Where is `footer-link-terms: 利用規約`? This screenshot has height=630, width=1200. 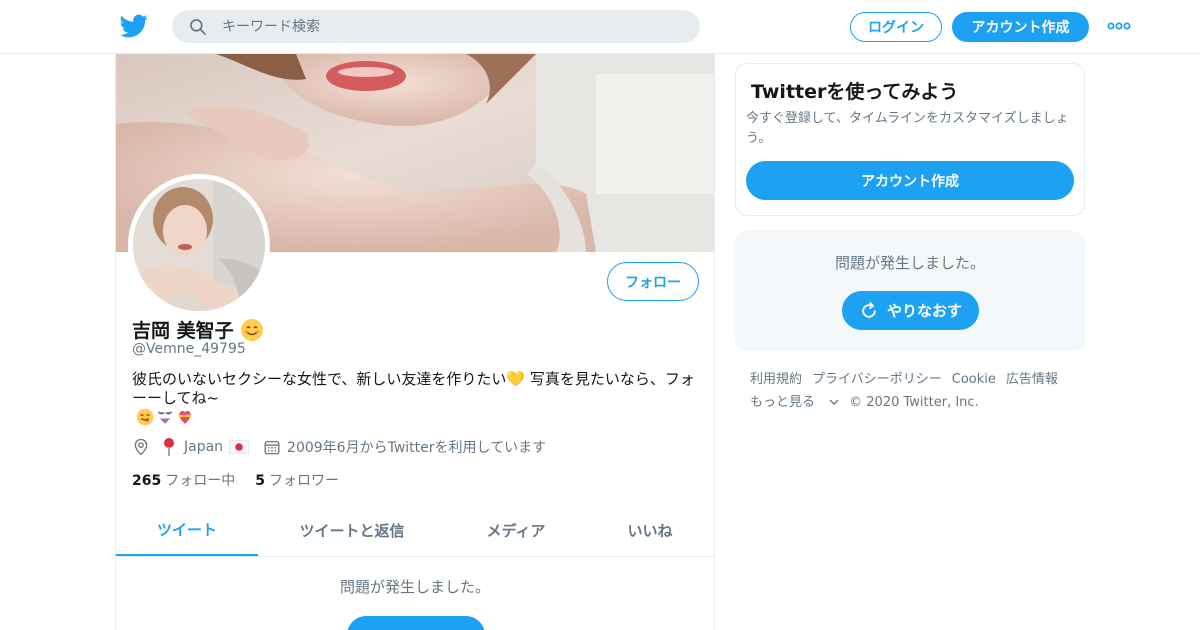 footer-link-terms: 利用規約 is located at coordinates (776, 379).